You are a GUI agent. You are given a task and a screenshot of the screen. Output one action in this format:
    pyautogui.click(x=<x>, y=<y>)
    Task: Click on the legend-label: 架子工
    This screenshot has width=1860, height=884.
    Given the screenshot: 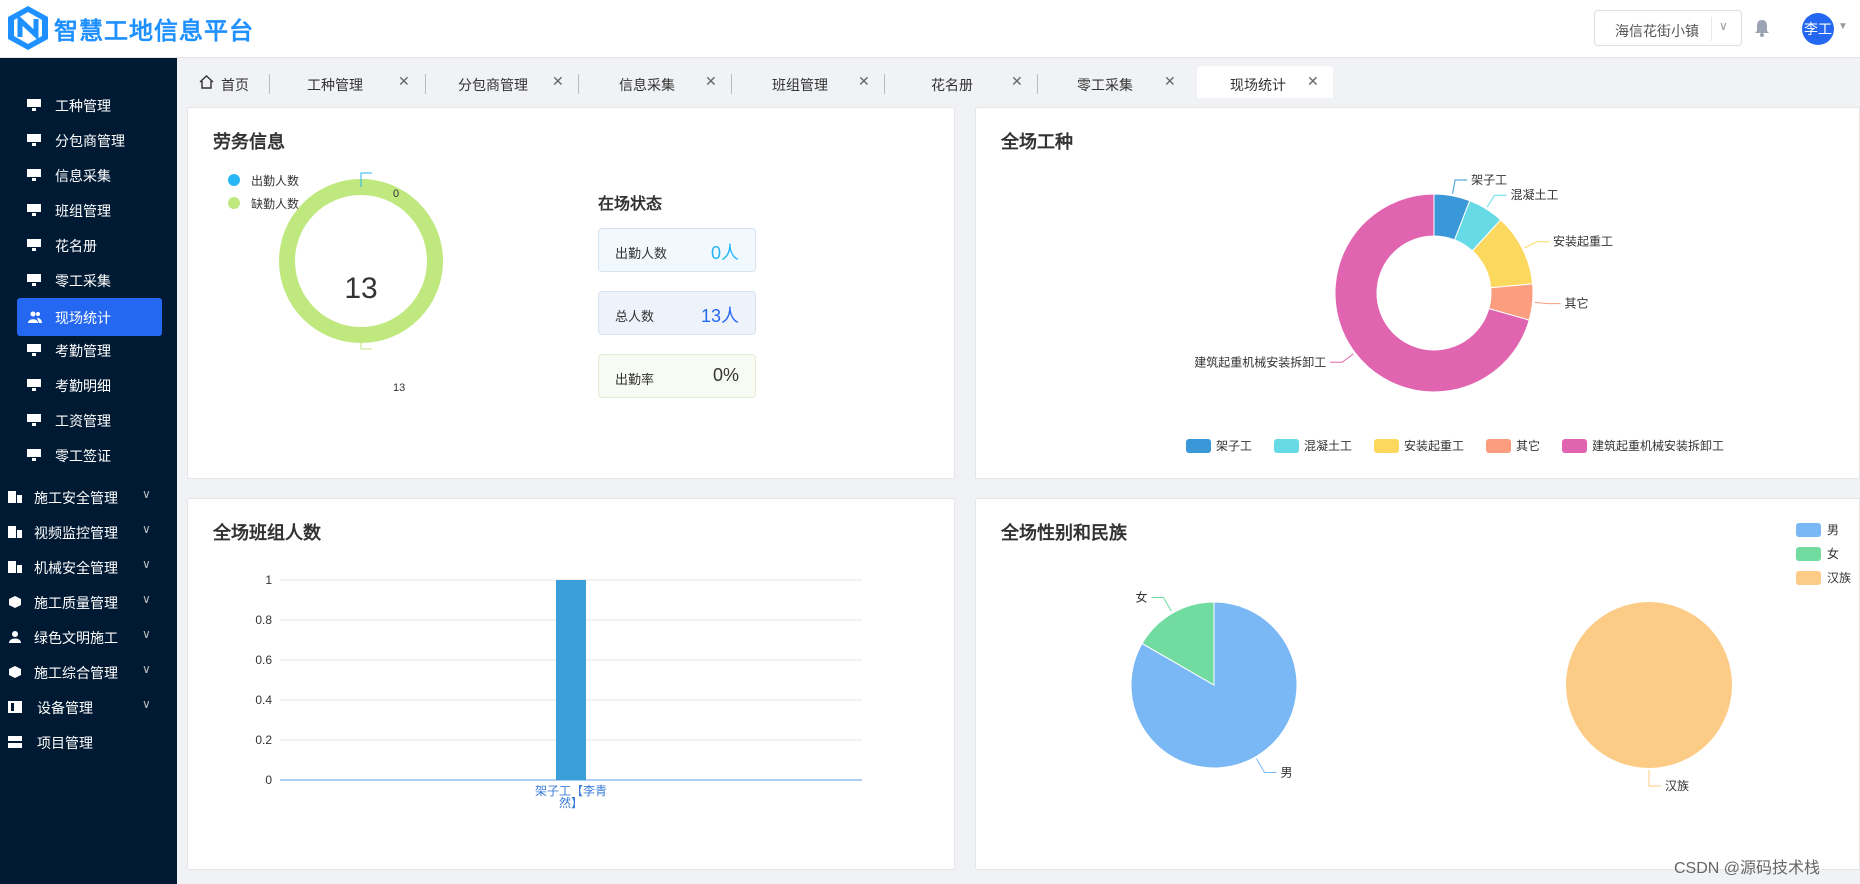 What is the action you would take?
    pyautogui.click(x=1234, y=446)
    